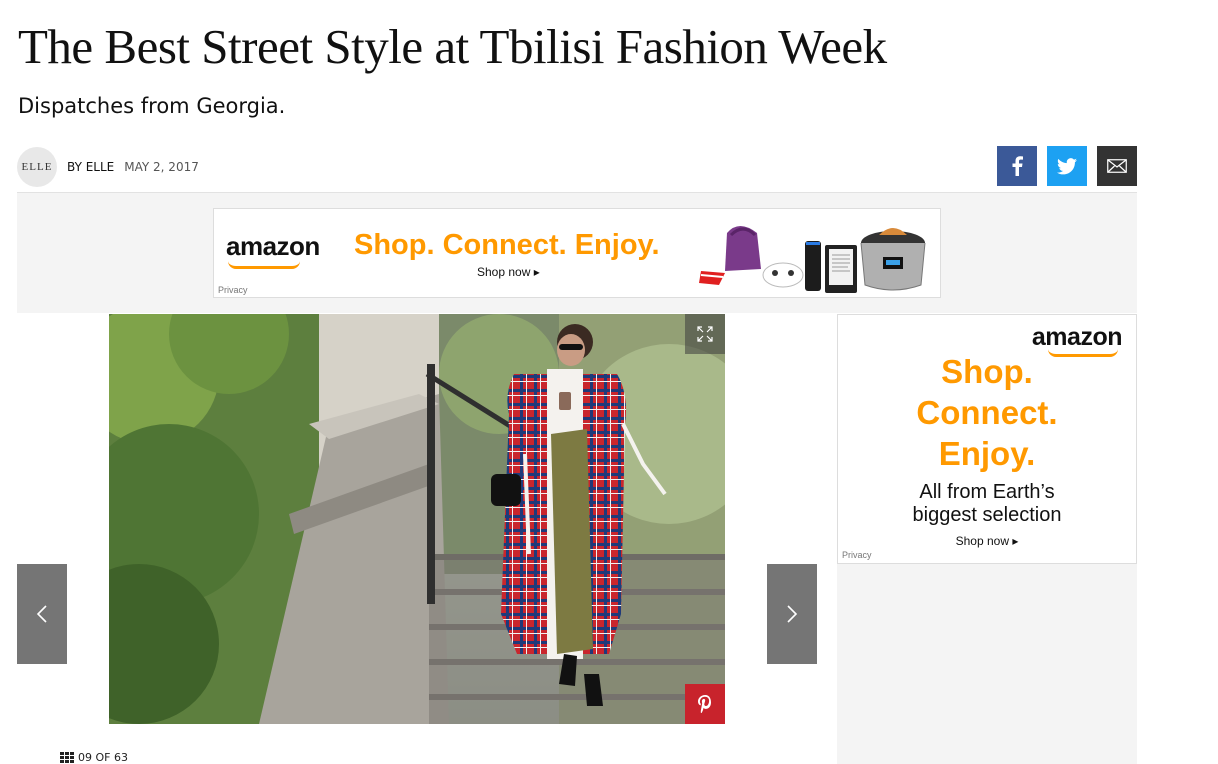  I want to click on side-ad-privacy: Privacy, so click(857, 555).